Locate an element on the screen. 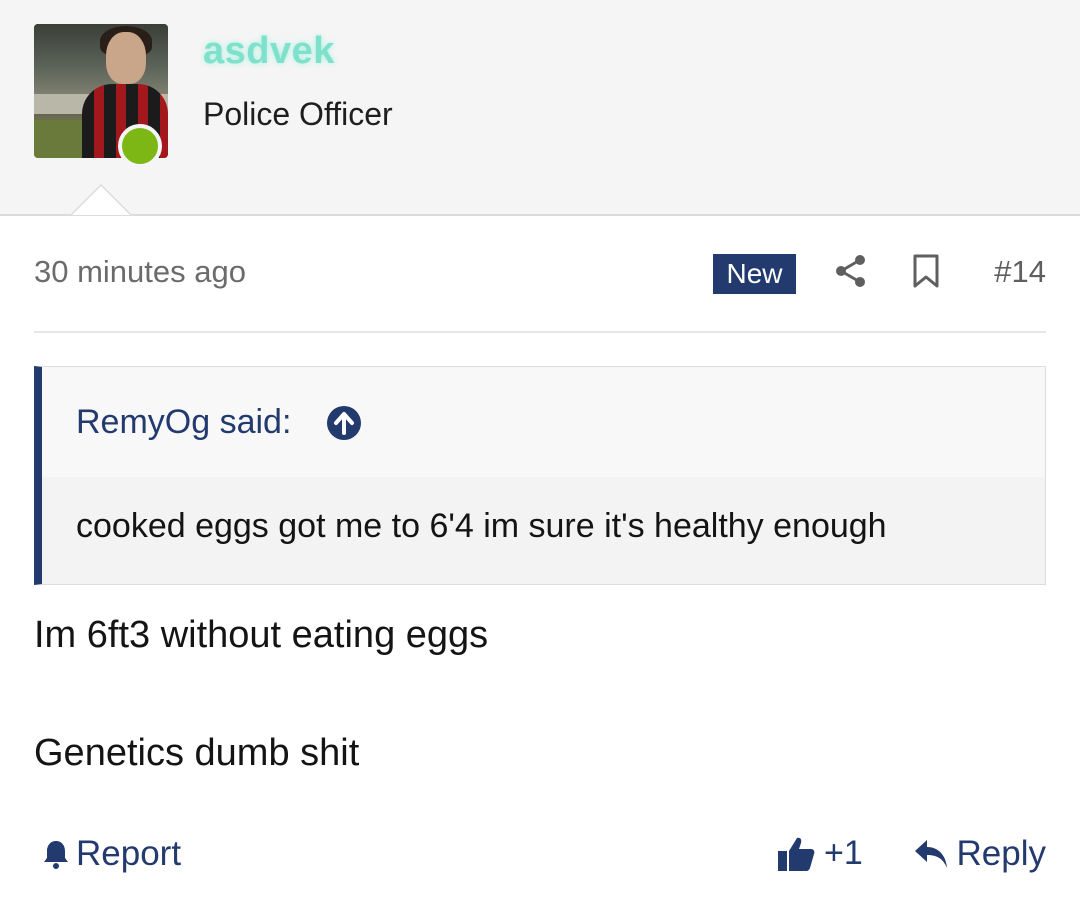 This screenshot has width=1080, height=916. post-actions: Report +1 Reply is located at coordinates (540, 855).